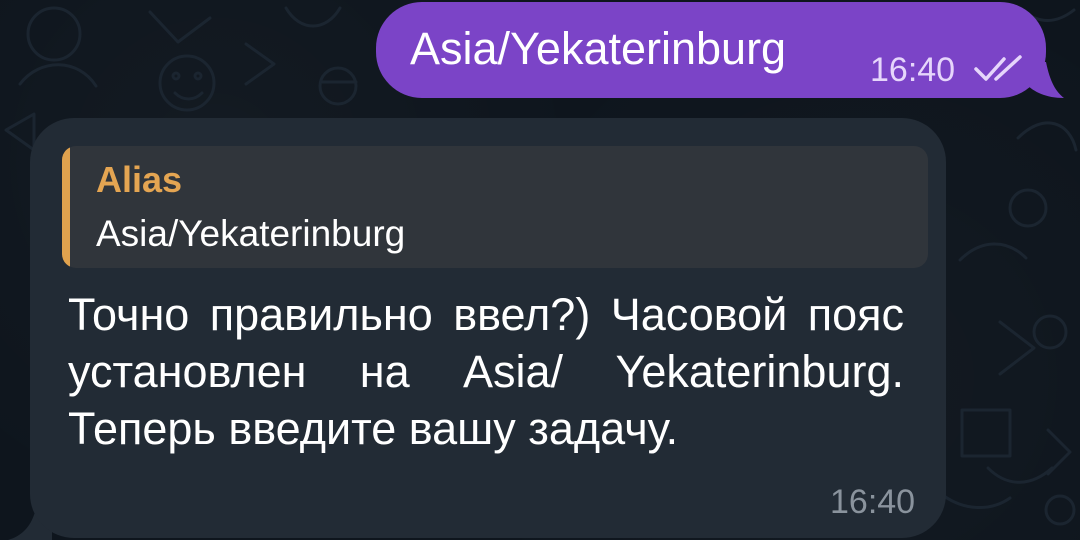  Describe the element at coordinates (139, 179) in the screenshot. I see `reply-author: Alias` at that location.